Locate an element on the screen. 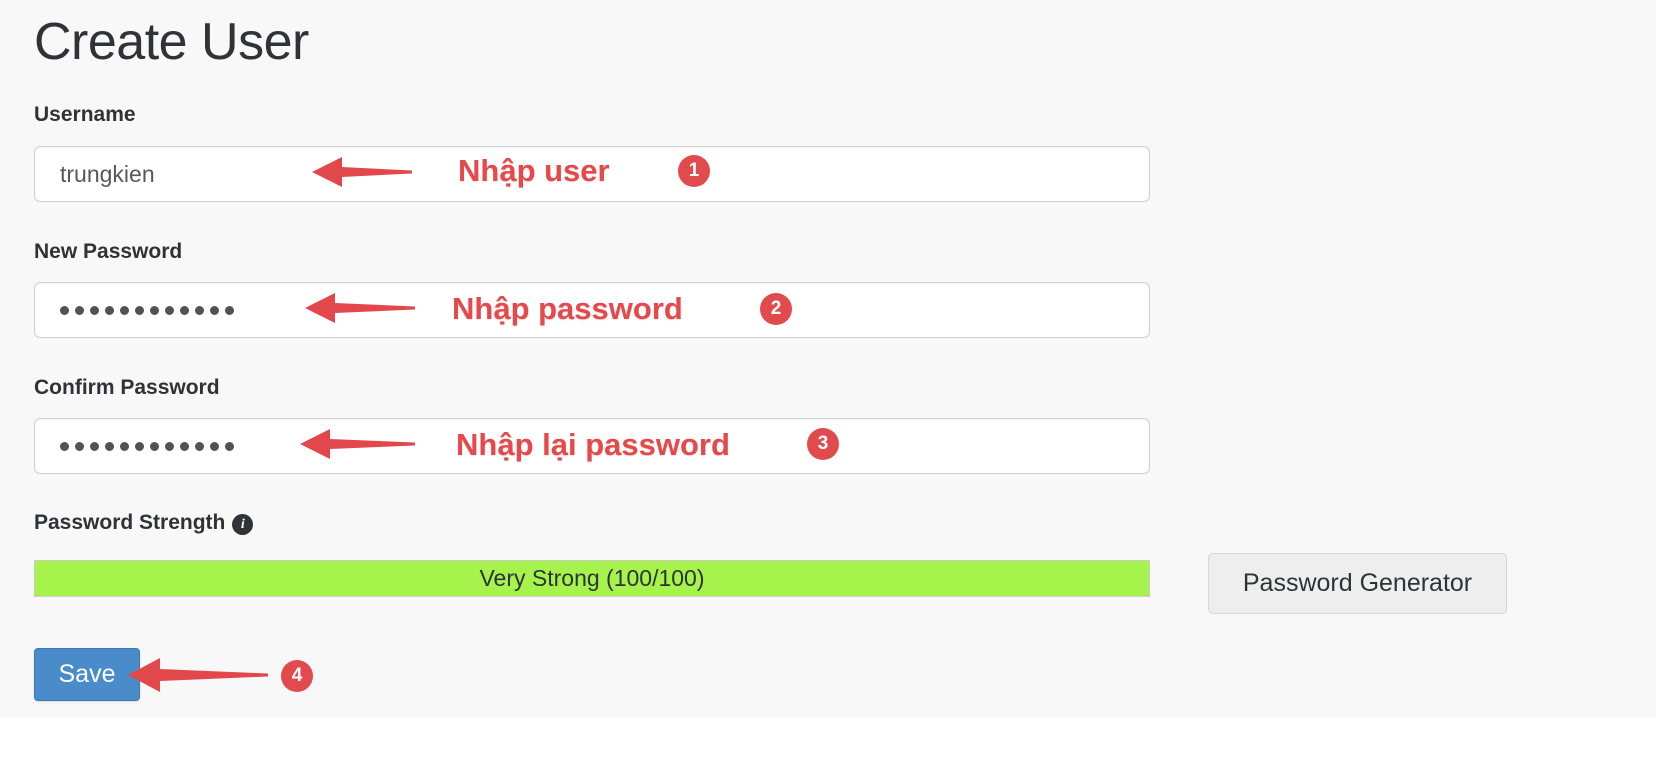 This screenshot has height=770, width=1656. info-icon: i is located at coordinates (243, 524).